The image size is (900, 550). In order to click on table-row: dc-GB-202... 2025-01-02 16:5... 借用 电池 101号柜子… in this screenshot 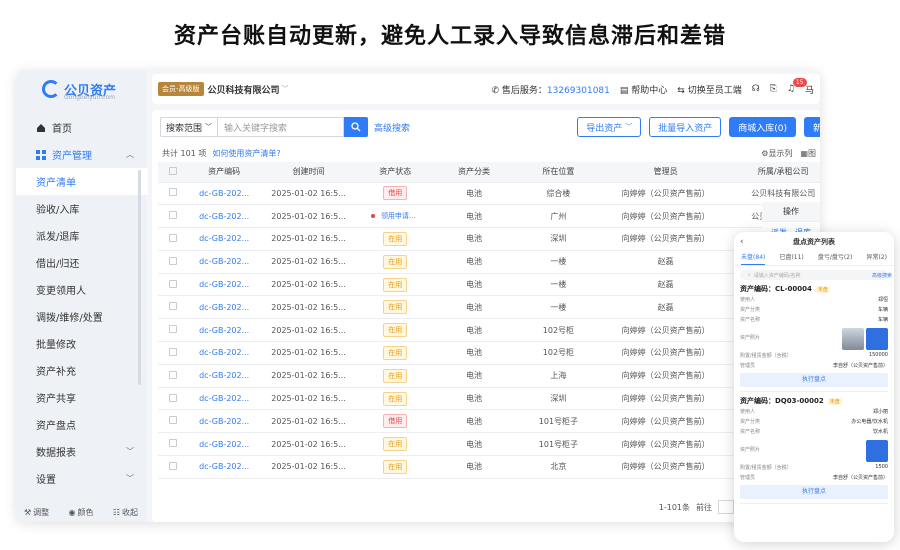, I will do `click(489, 421)`.